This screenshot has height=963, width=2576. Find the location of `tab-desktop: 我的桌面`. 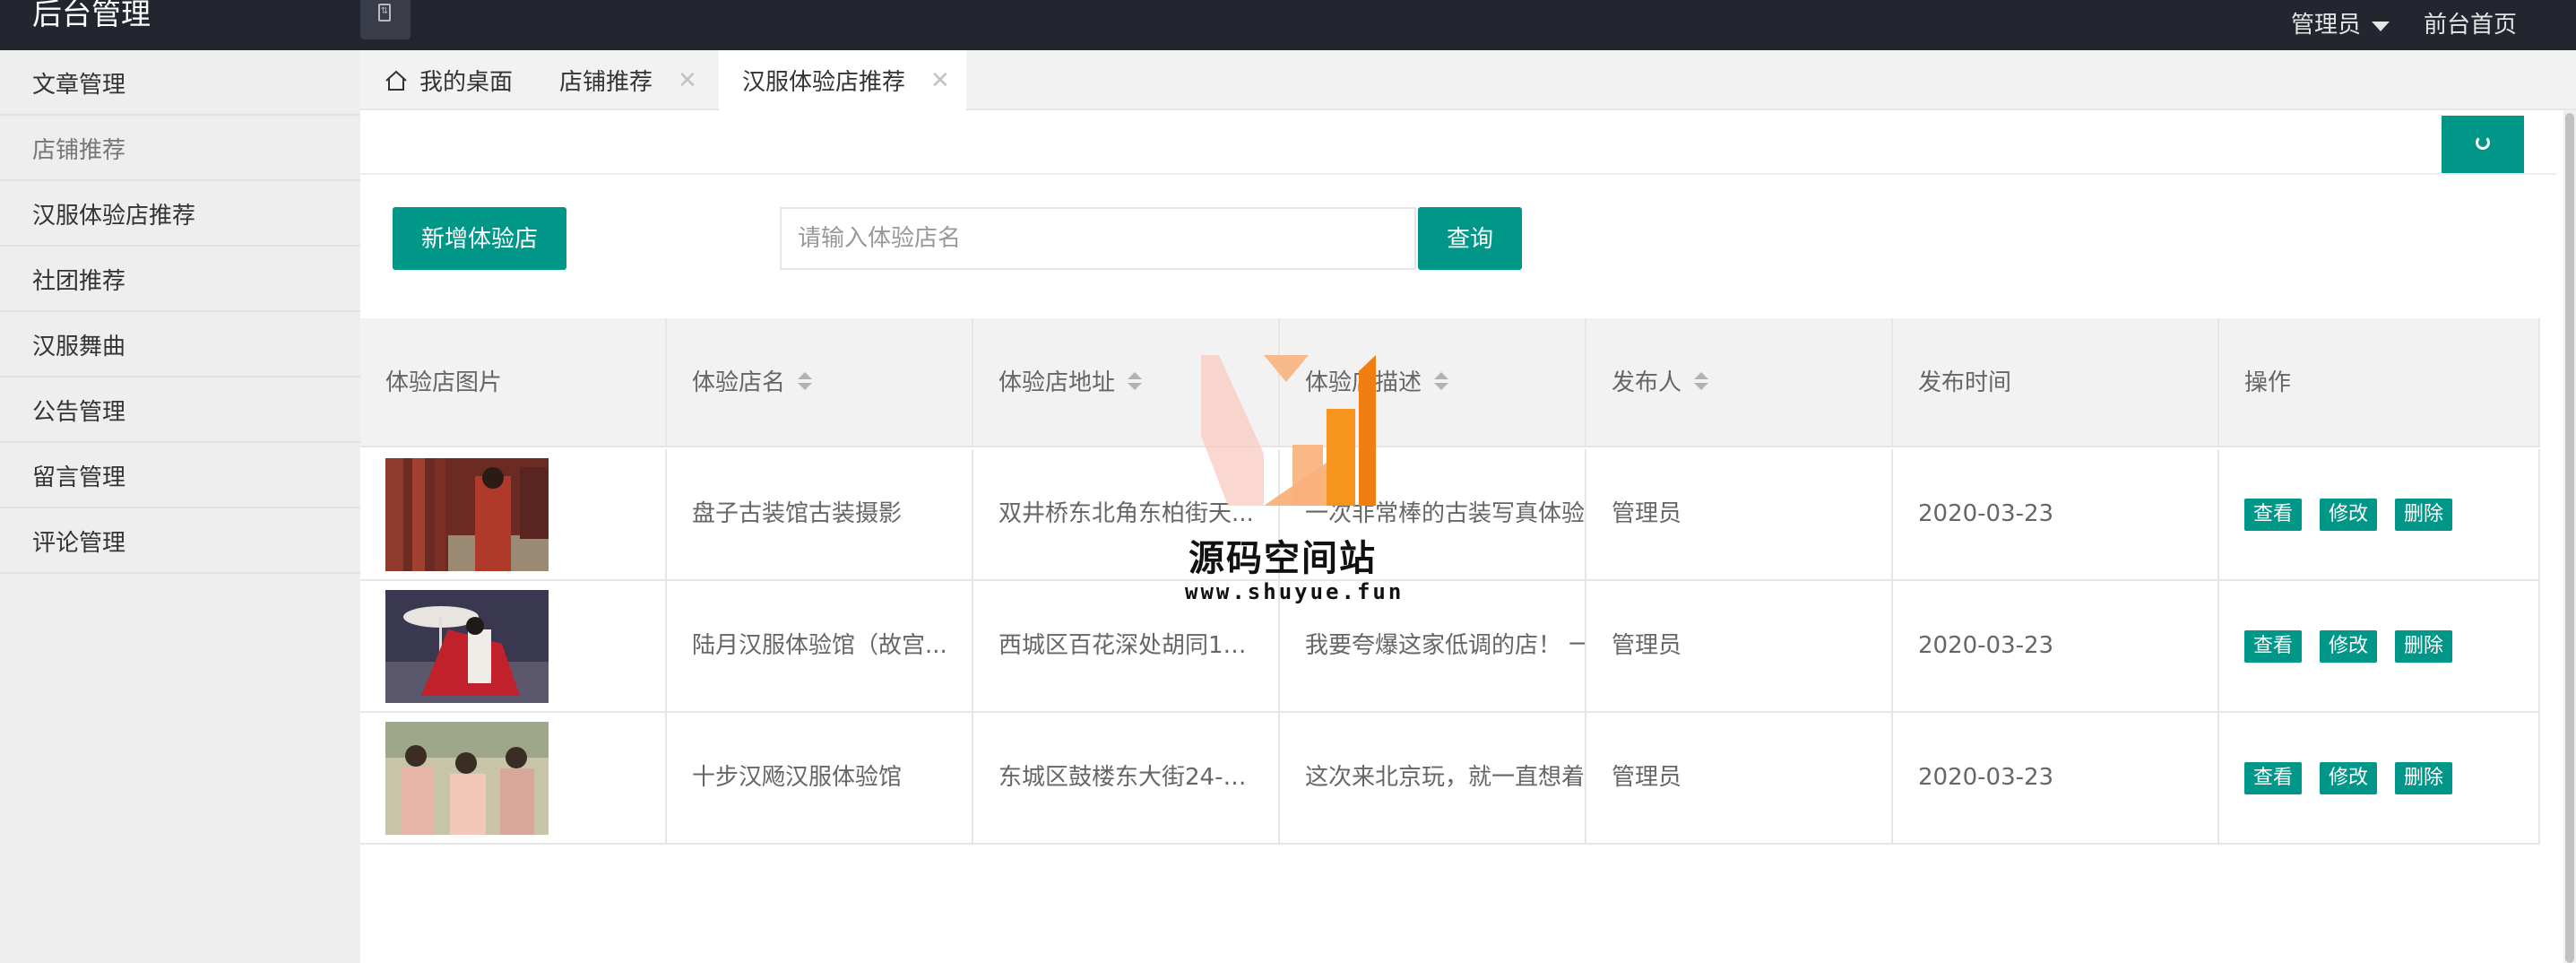

tab-desktop: 我的桌面 is located at coordinates (469, 80).